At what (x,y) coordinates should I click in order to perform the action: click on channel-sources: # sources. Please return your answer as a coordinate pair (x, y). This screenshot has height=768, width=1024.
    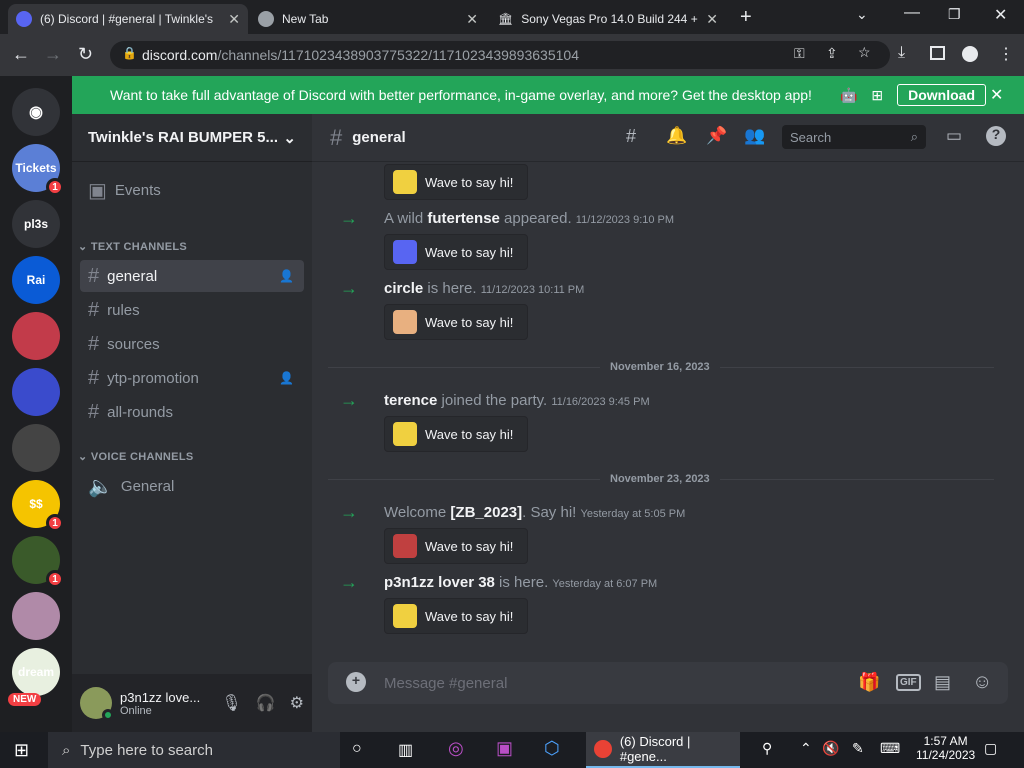
    Looking at the image, I should click on (192, 344).